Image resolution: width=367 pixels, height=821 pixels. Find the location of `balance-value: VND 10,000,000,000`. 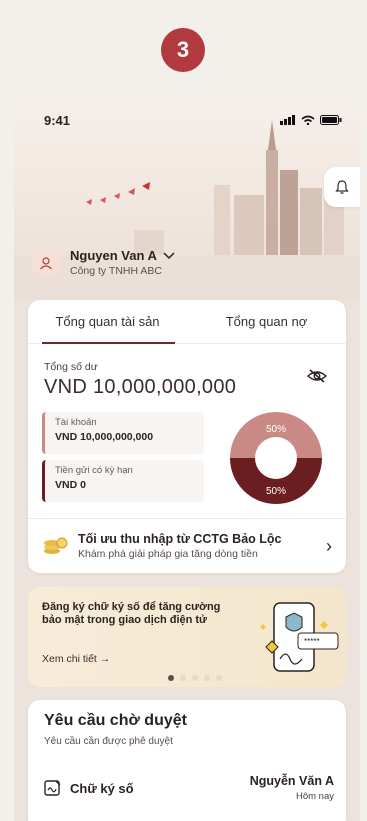

balance-value: VND 10,000,000,000 is located at coordinates (140, 387).